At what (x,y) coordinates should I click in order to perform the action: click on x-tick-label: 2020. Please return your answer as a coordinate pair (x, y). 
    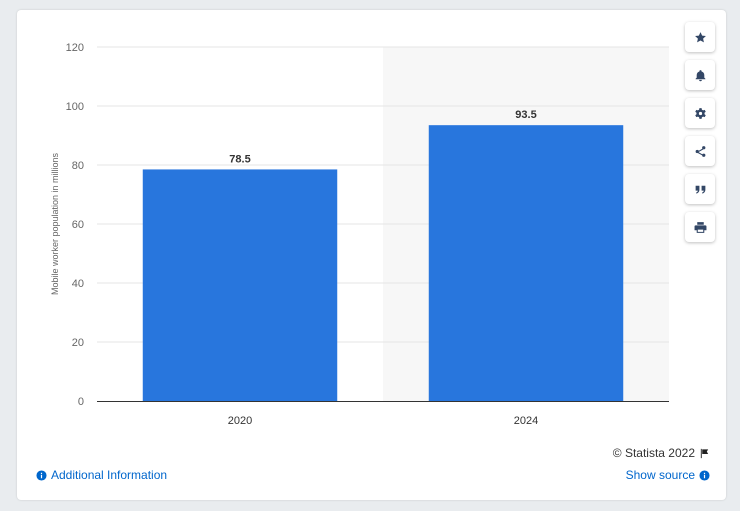
    Looking at the image, I should click on (240, 421).